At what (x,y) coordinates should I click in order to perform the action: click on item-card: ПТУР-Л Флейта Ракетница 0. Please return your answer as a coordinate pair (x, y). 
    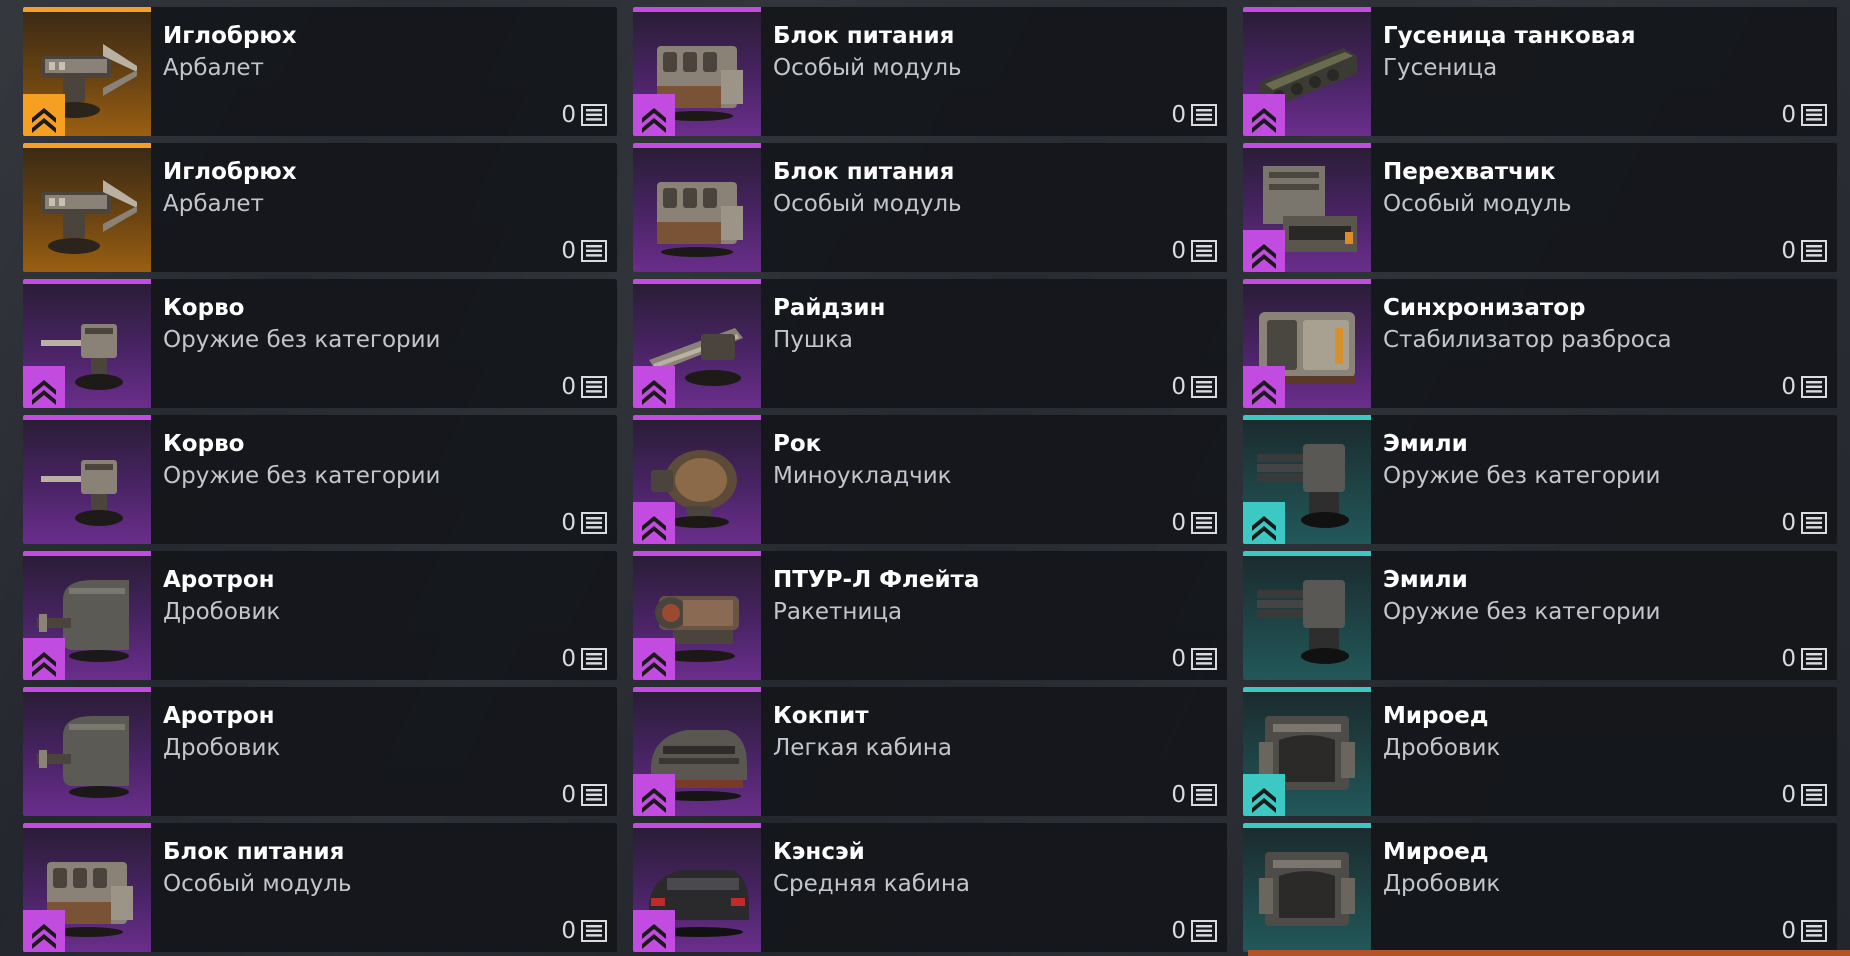
    Looking at the image, I should click on (930, 615).